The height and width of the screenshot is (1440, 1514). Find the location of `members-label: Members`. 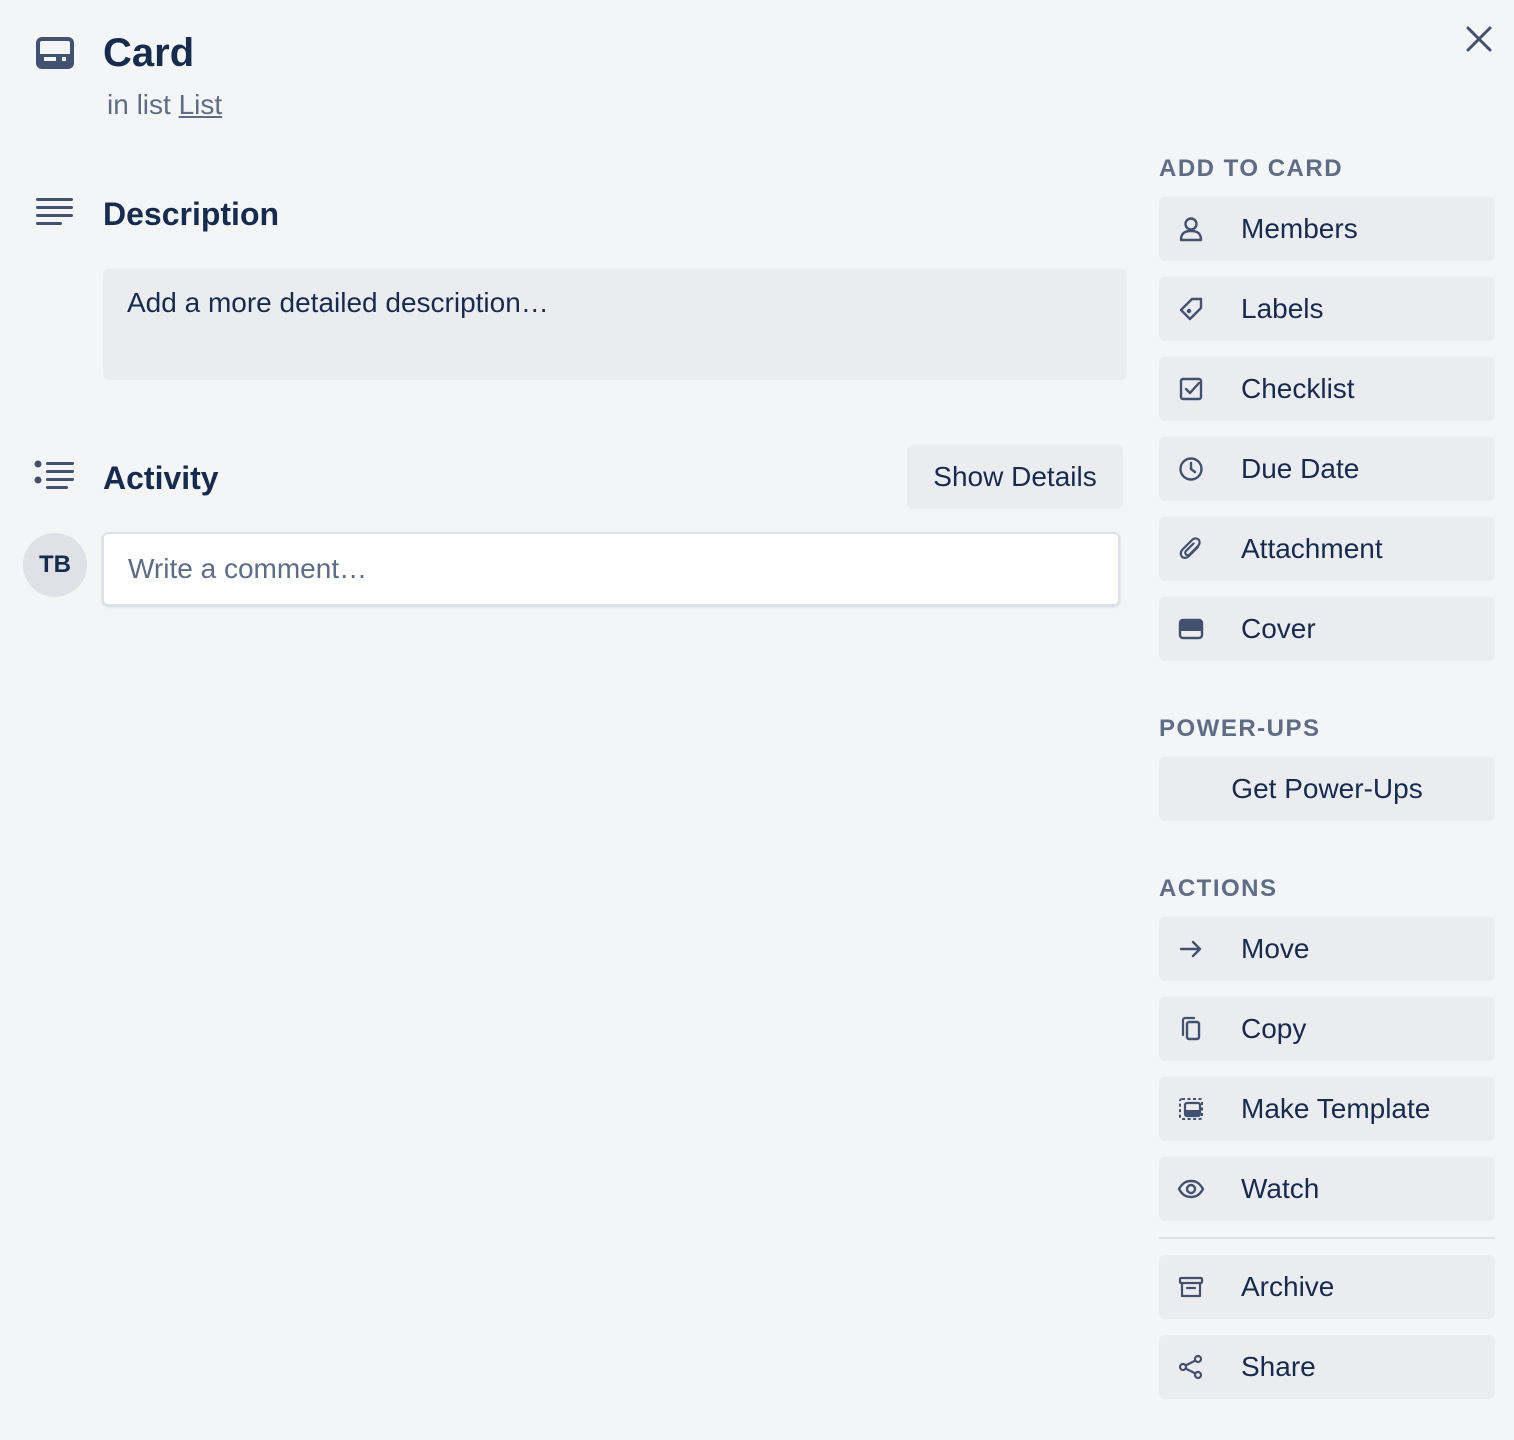

members-label: Members is located at coordinates (1299, 228).